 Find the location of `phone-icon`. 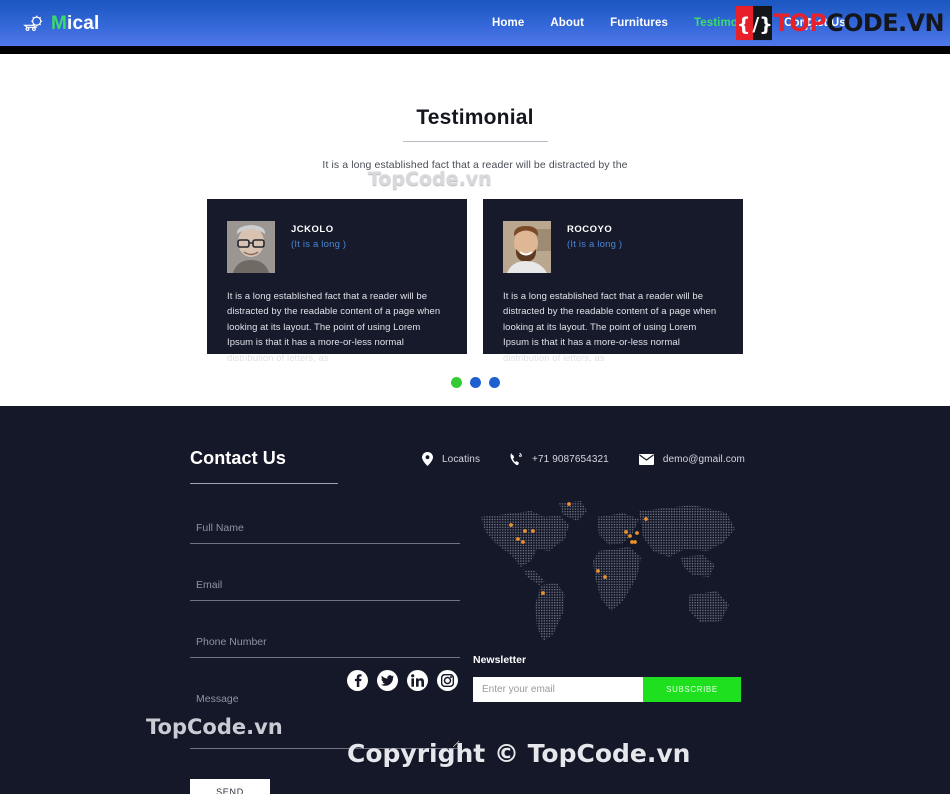

phone-icon is located at coordinates (516, 459).